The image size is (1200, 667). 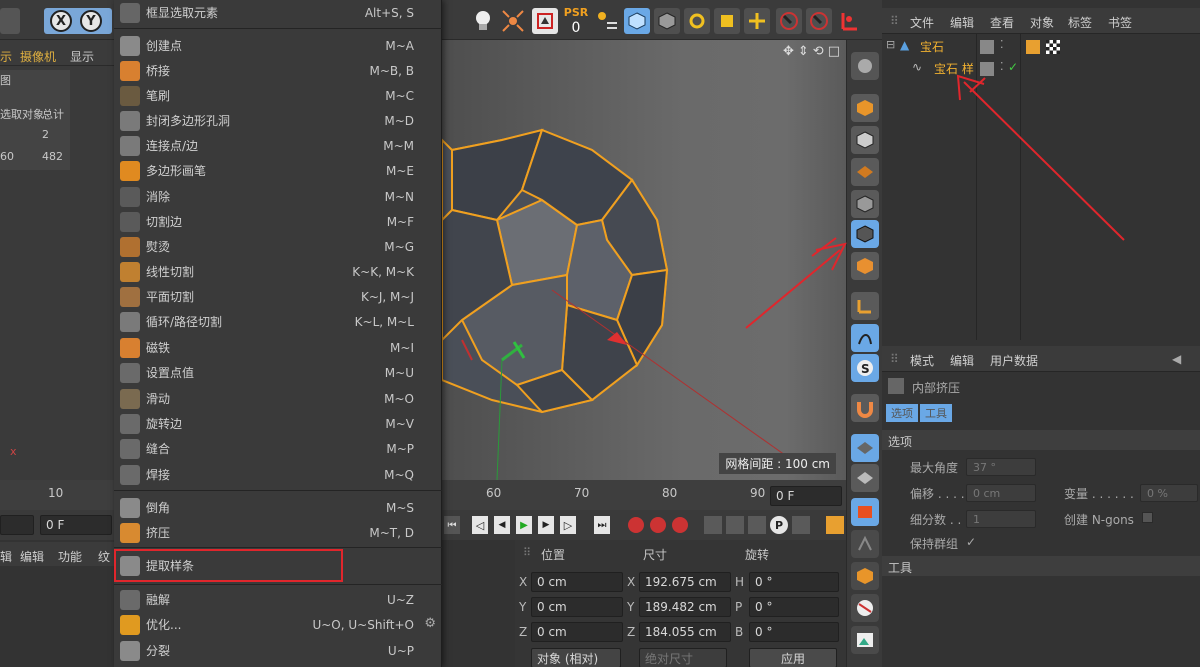 I want to click on menu-item-dissolve: 消除 M~N, so click(x=278, y=196).